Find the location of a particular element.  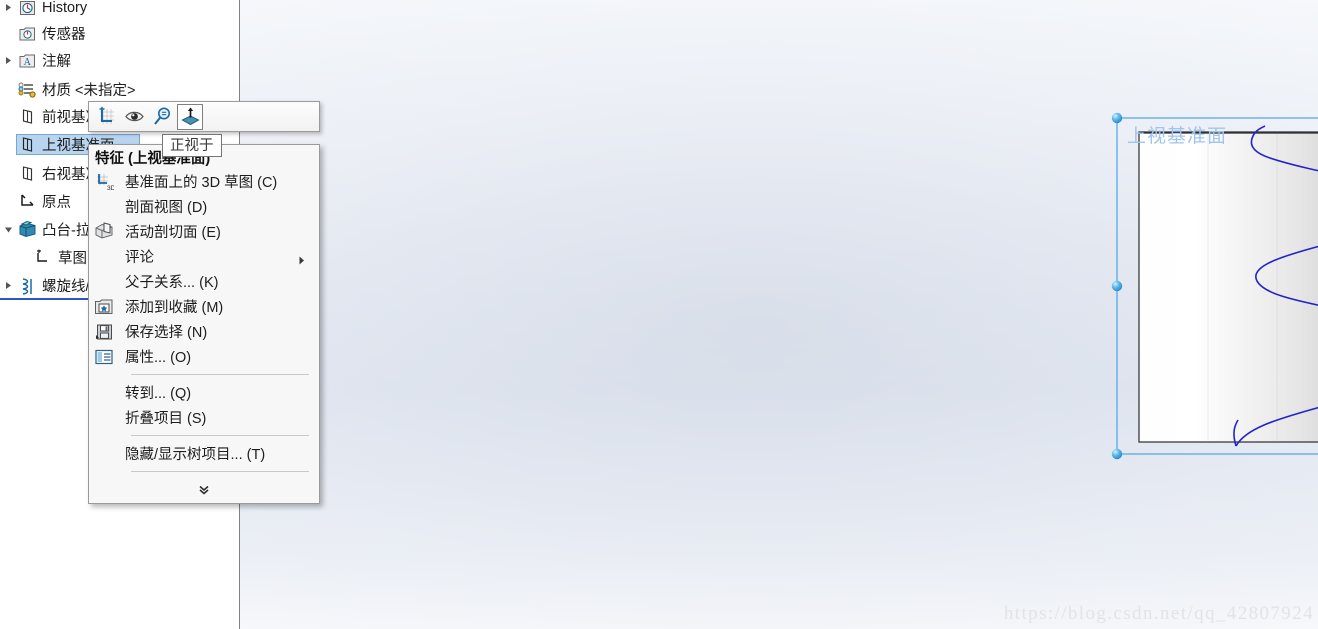

svg-text: A is located at coordinates (27, 62).